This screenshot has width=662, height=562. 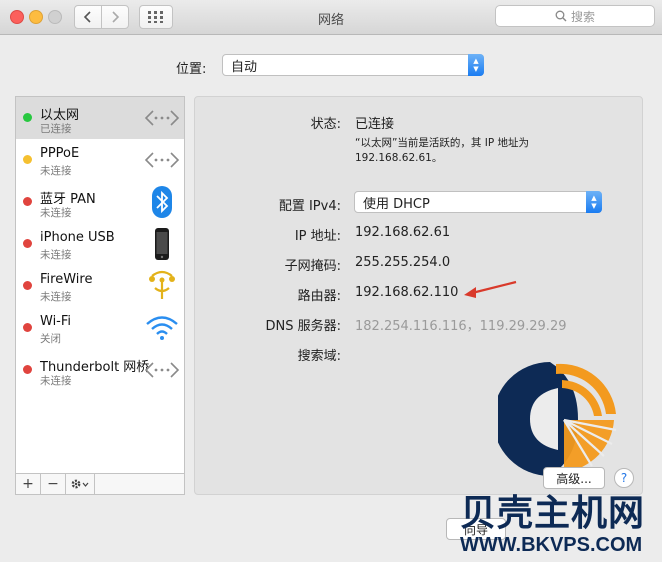 I want to click on search-field: 搜索, so click(x=575, y=16).